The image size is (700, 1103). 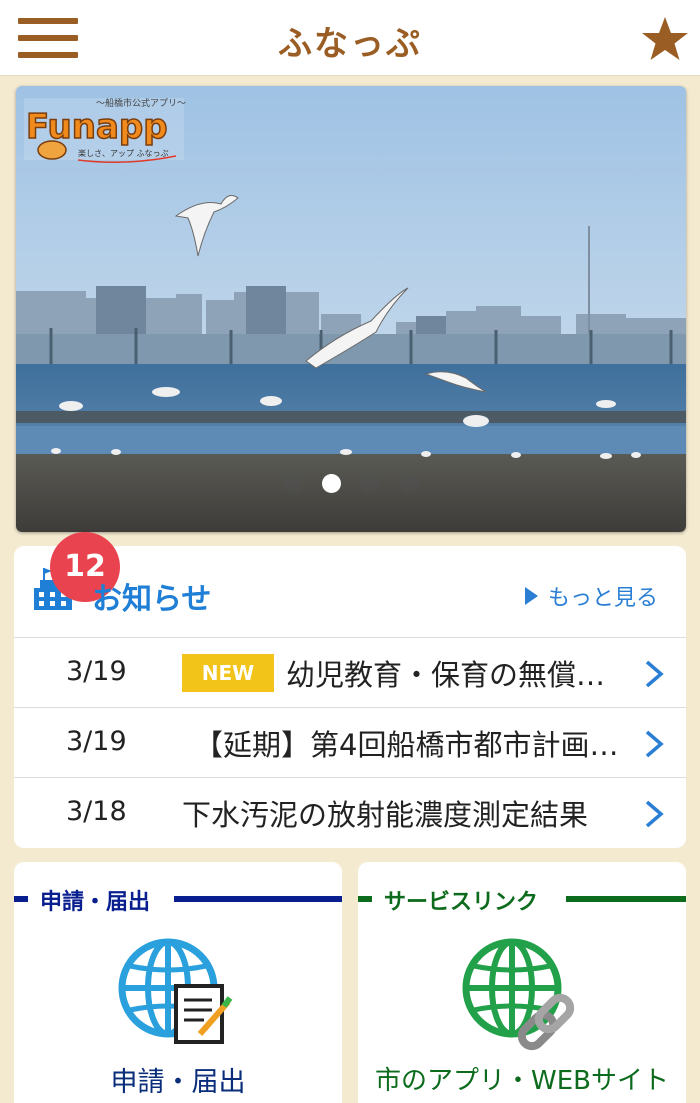 What do you see at coordinates (522, 1081) in the screenshot?
I see `service-link-tile-caption: 市のアプリ・WEBサイト` at bounding box center [522, 1081].